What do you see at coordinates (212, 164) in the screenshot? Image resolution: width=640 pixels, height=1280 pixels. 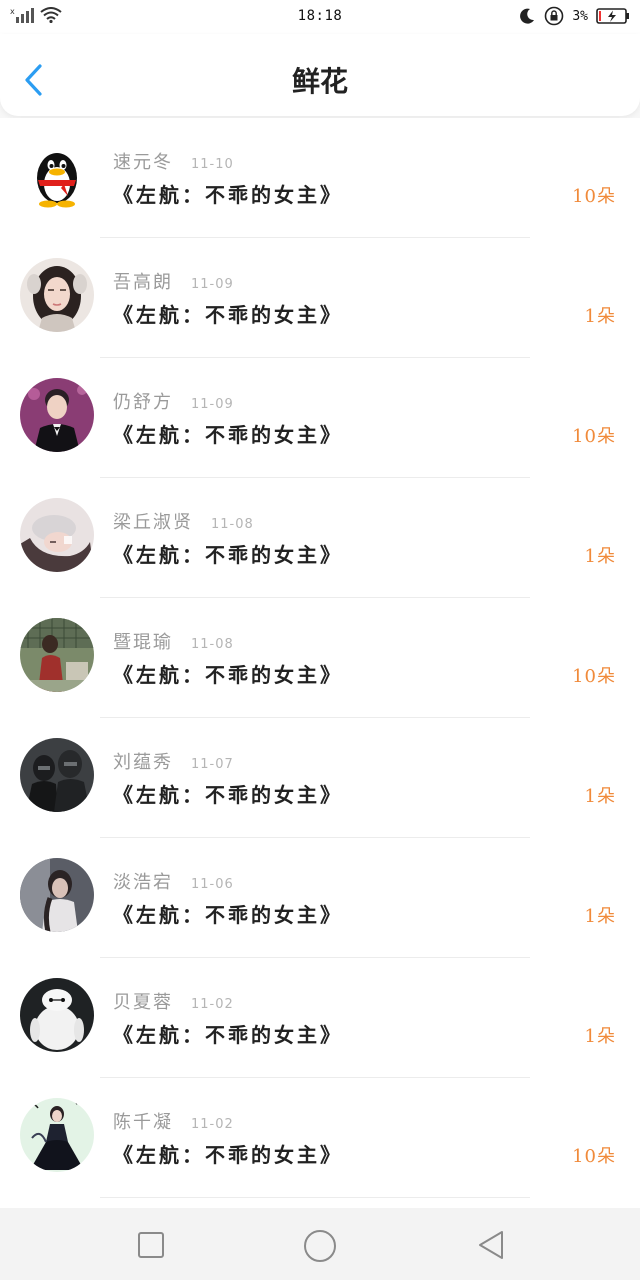 I see `gift-date: 11-10` at bounding box center [212, 164].